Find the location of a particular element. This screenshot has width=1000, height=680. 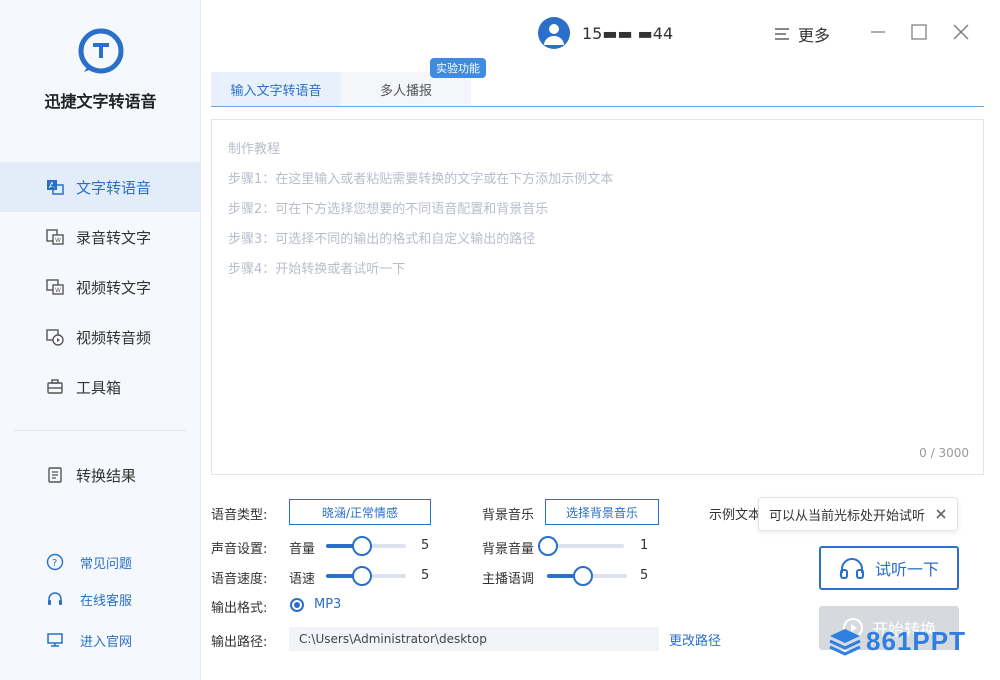

sidebar-item-video-to-audio: 视频转音频 is located at coordinates (100, 337).